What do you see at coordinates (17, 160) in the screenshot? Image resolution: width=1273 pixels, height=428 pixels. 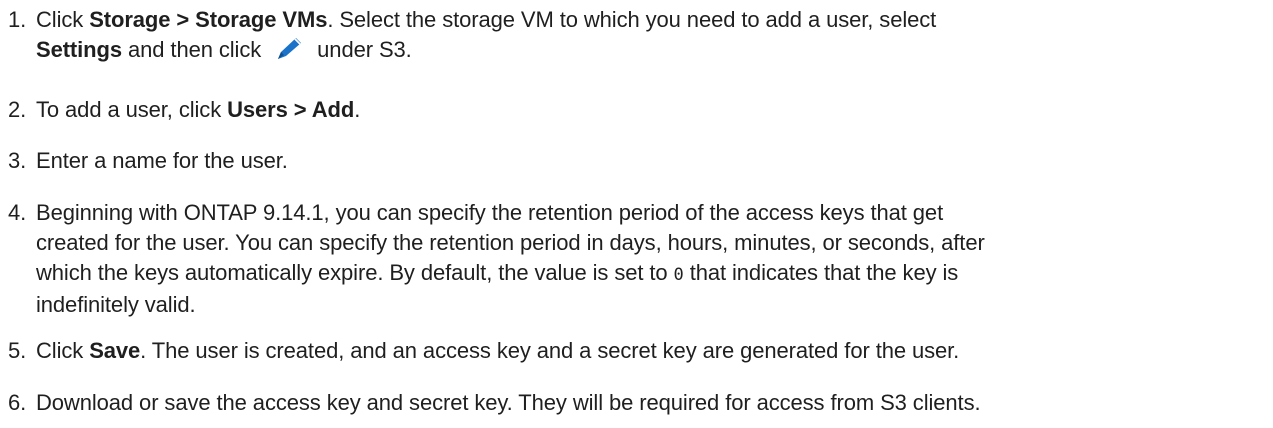 I see `step-number: 3.` at bounding box center [17, 160].